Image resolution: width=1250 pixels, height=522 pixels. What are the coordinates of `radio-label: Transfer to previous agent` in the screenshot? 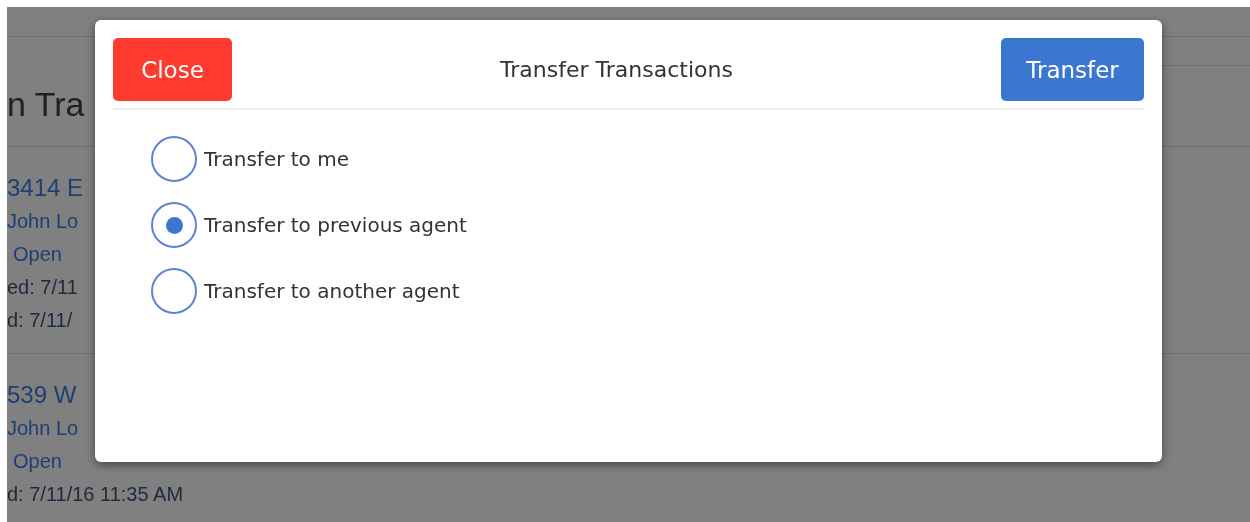 It's located at (335, 225).